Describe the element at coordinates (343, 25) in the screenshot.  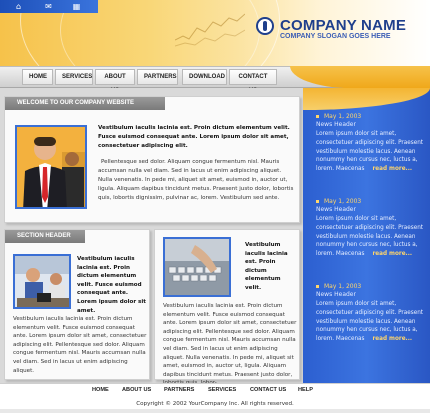
I see `company-name: COMPANY NAME` at that location.